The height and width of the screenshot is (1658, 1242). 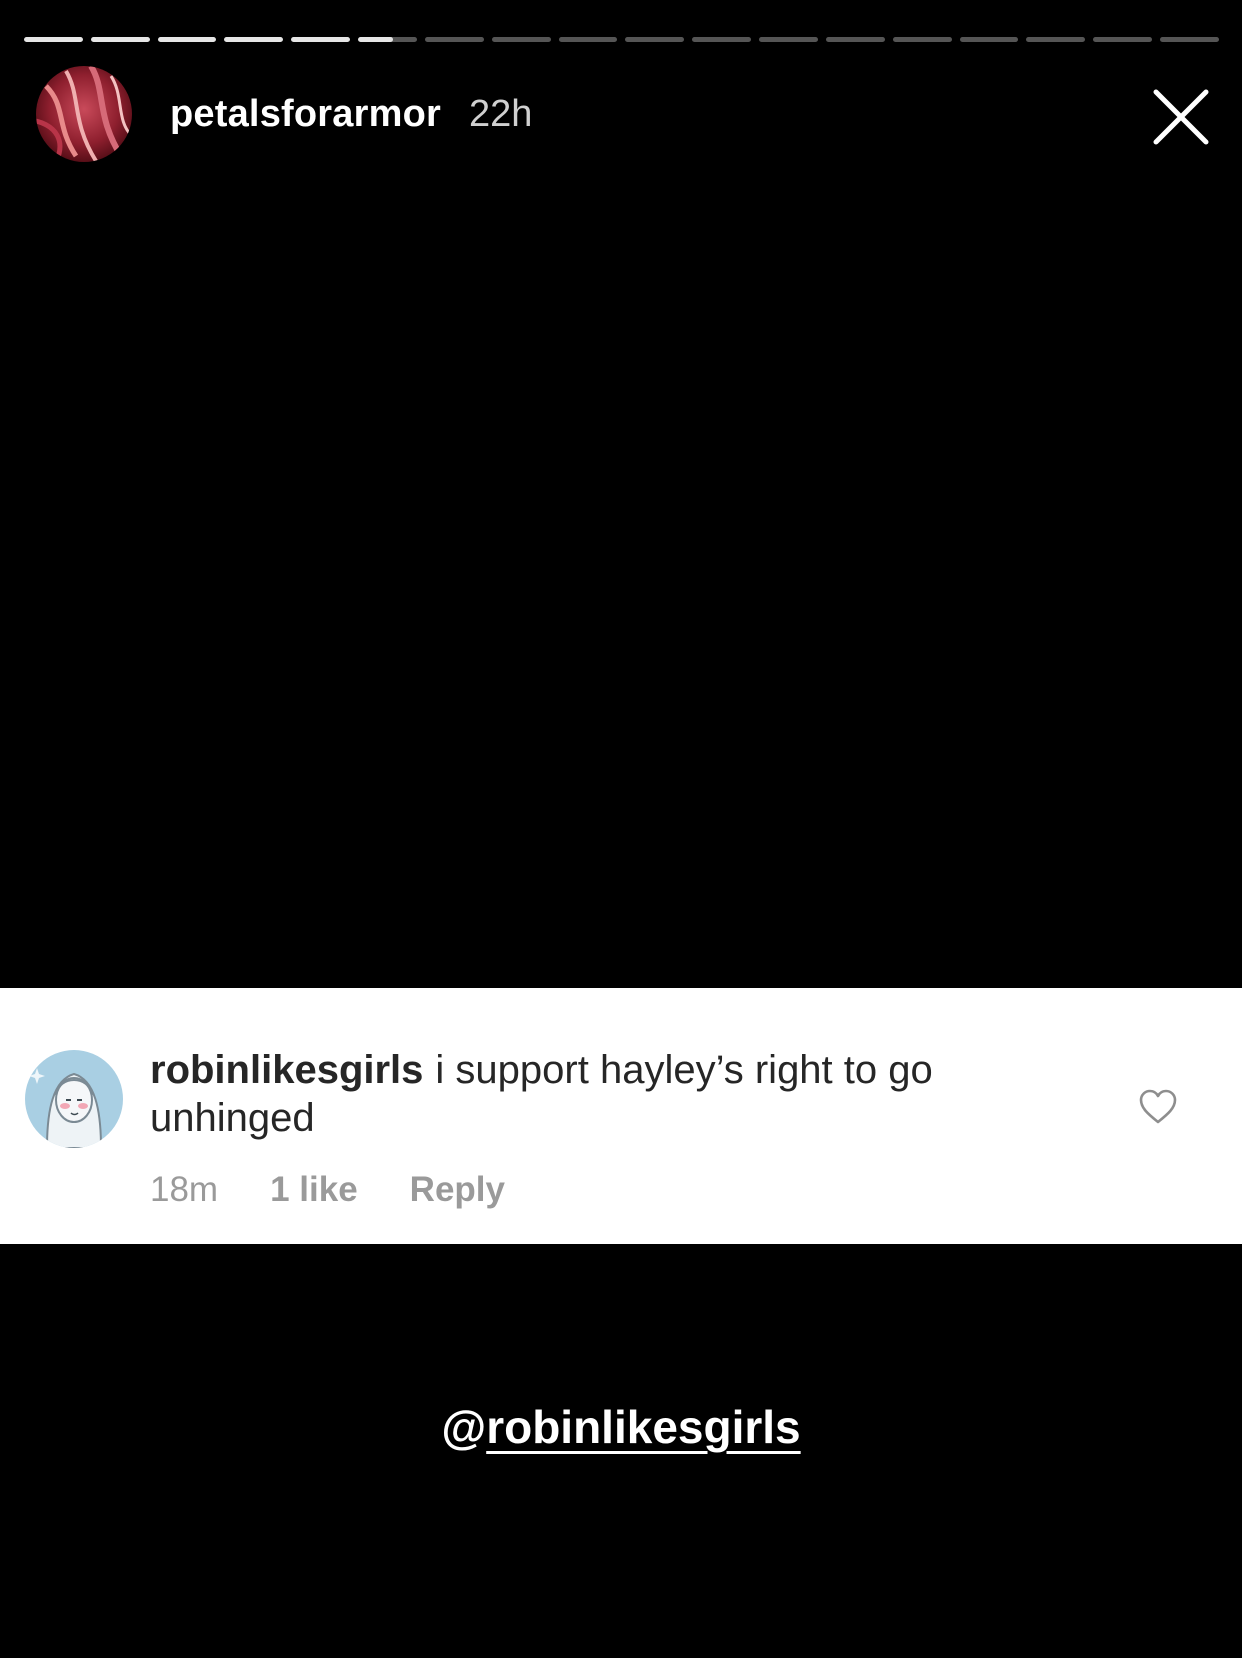 I want to click on story-header: petalsforarmor 22h, so click(x=284, y=114).